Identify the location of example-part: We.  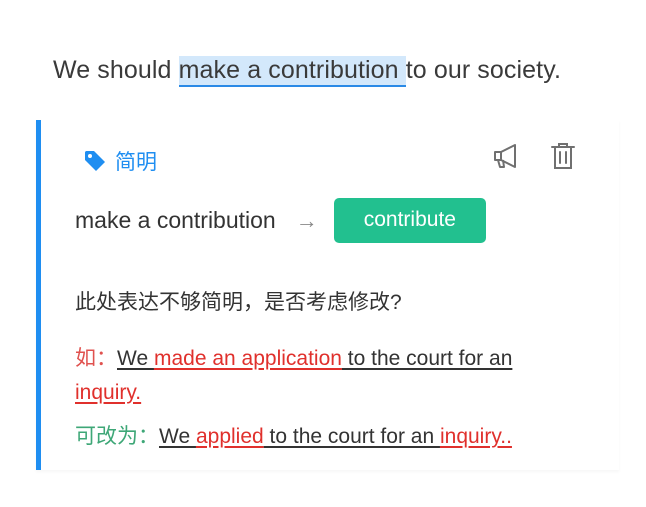
(135, 358).